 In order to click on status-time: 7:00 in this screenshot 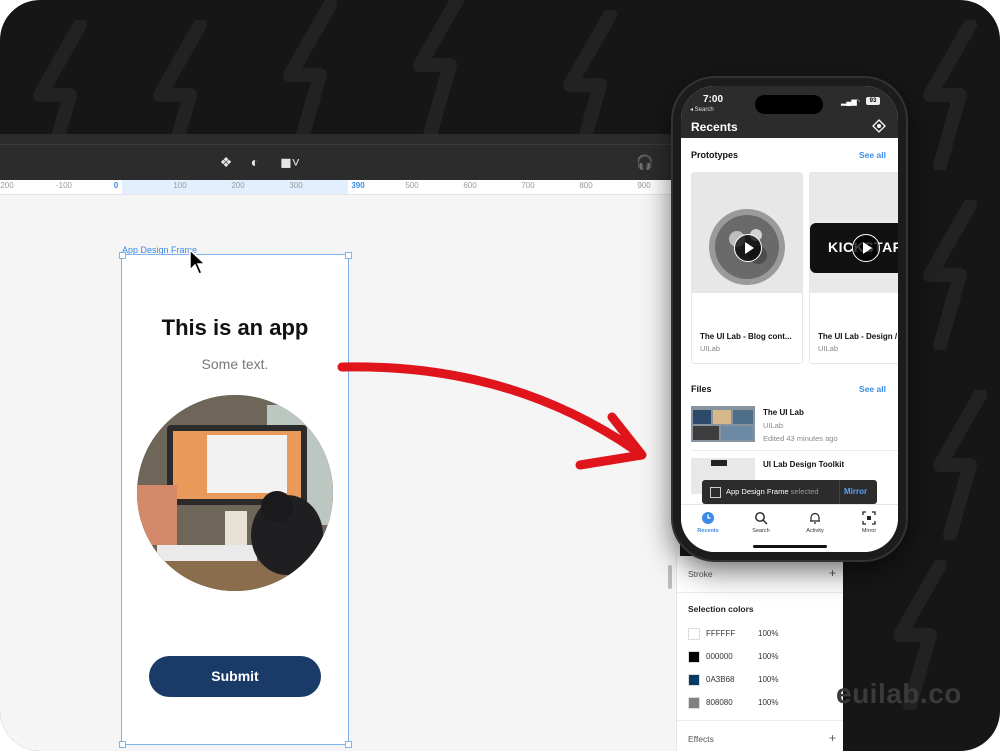, I will do `click(713, 99)`.